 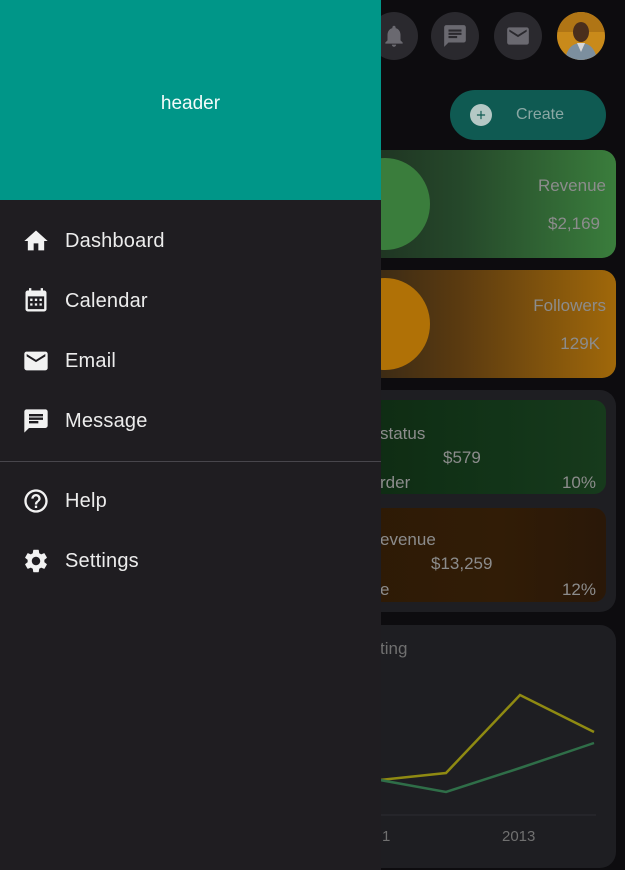 What do you see at coordinates (395, 482) in the screenshot?
I see `order-status-sub: rder` at bounding box center [395, 482].